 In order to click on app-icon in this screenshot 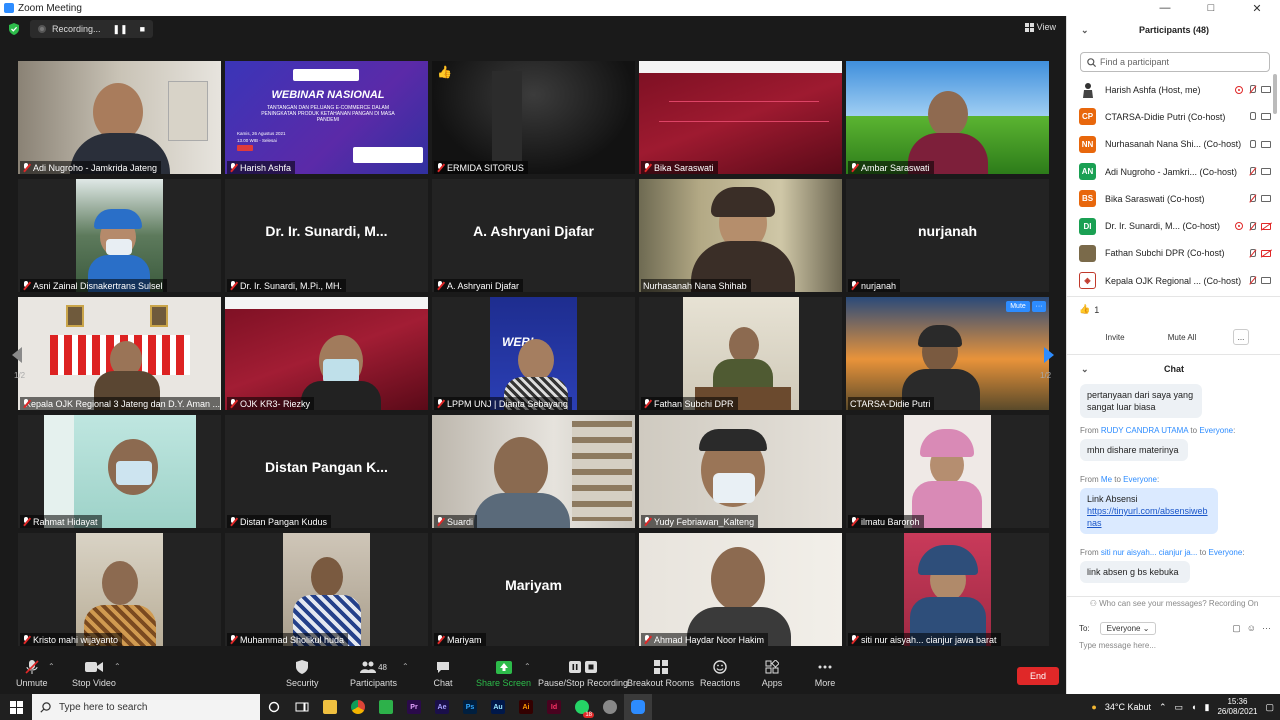, I will do `click(610, 707)`.